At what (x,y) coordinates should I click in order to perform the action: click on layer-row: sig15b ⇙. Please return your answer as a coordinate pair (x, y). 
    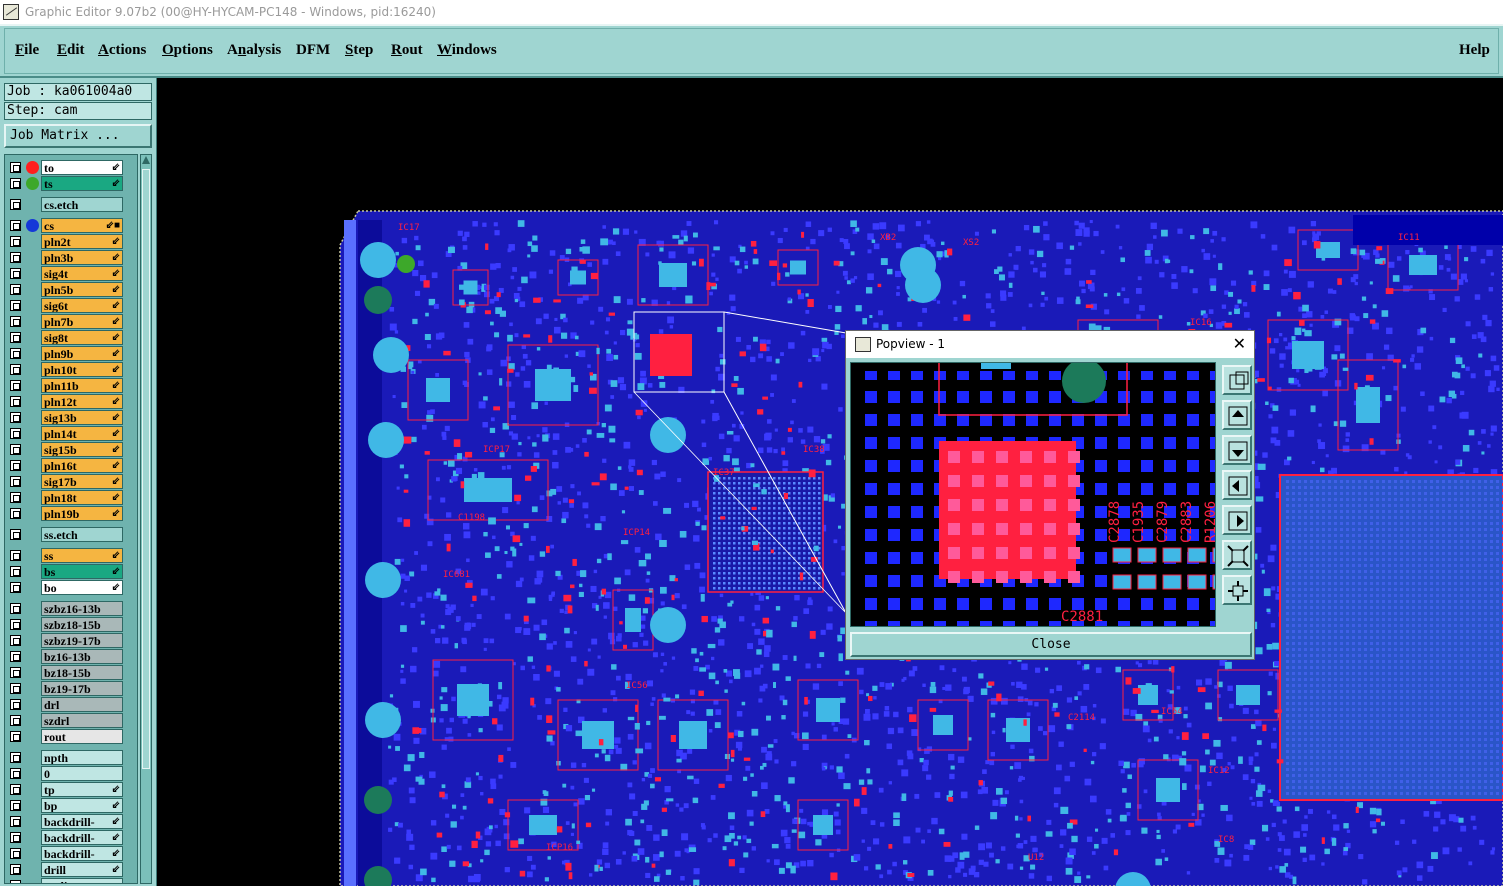
    Looking at the image, I should click on (71, 449).